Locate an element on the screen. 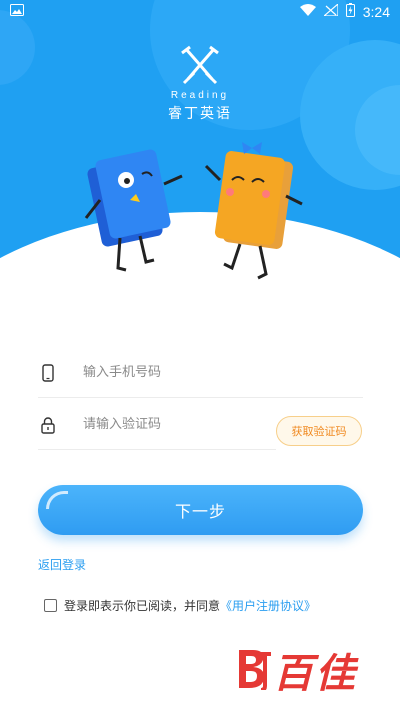 This screenshot has width=400, height=711. verification-code-input is located at coordinates (178, 424).